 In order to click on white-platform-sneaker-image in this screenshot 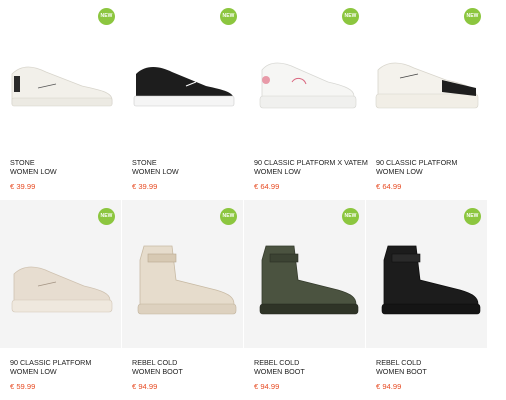, I will do `click(308, 85)`.